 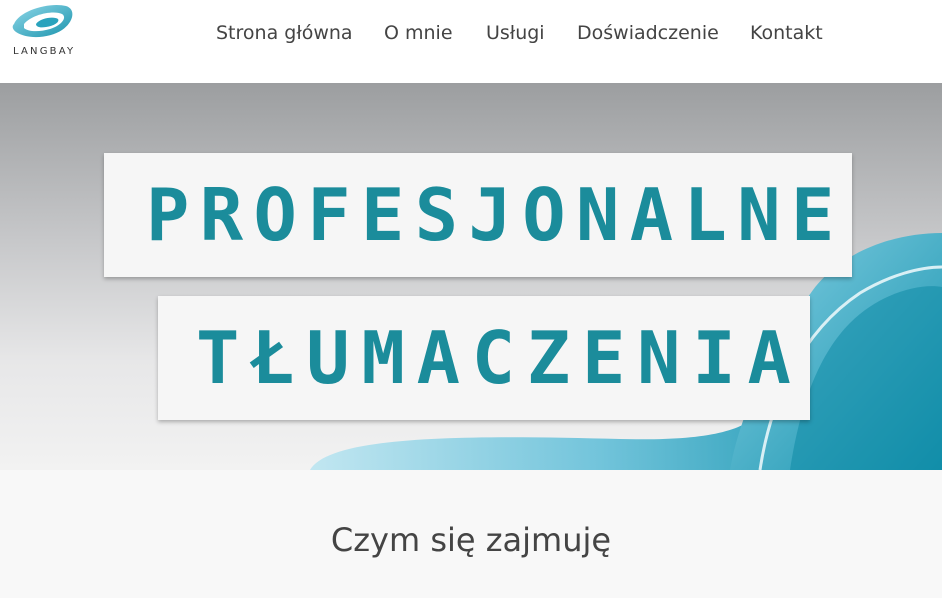 I want to click on hero-title-box-2: TŁUMACZENIA, so click(x=484, y=358).